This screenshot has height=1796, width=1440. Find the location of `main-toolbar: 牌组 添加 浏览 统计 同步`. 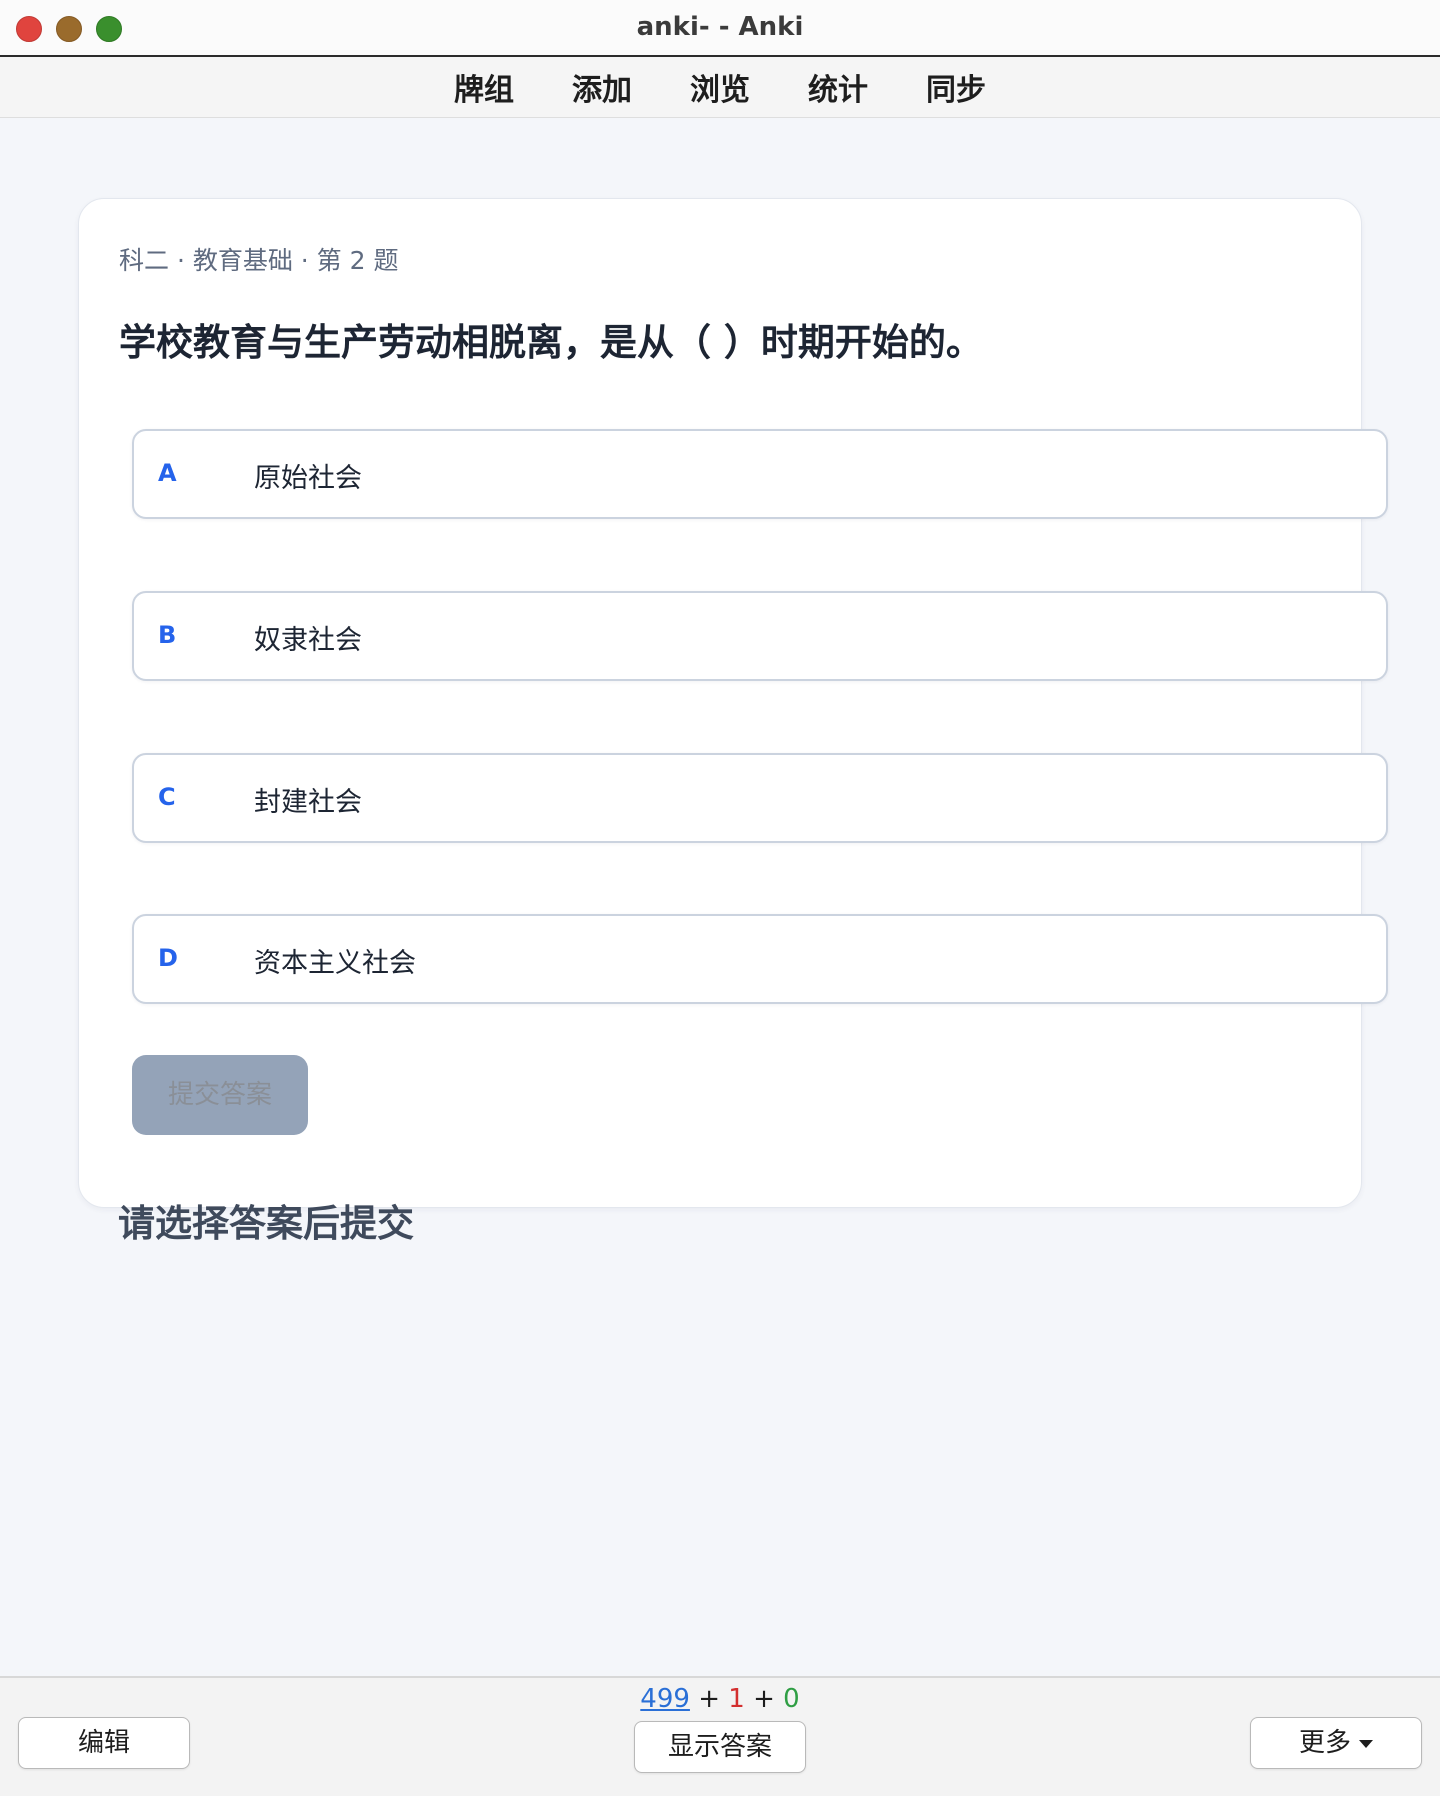

main-toolbar: 牌组 添加 浏览 统计 同步 is located at coordinates (720, 87).